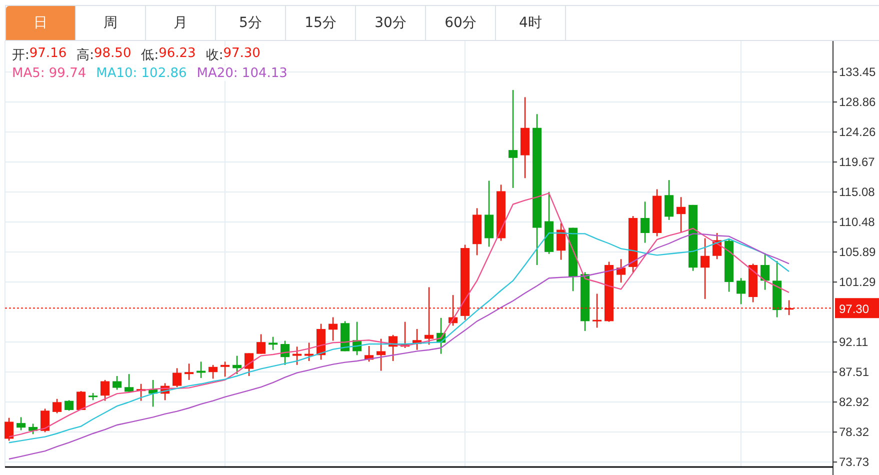 Image resolution: width=879 pixels, height=475 pixels. What do you see at coordinates (854, 432) in the screenshot?
I see `y-axis-label: 78.32` at bounding box center [854, 432].